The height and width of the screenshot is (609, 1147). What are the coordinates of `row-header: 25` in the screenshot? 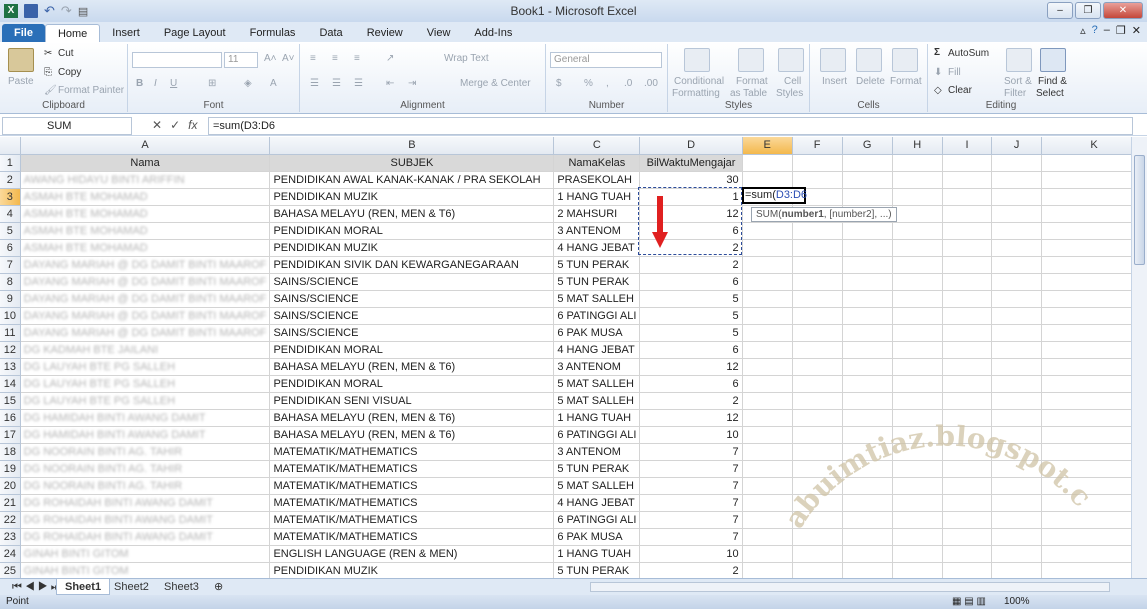 It's located at (10, 571).